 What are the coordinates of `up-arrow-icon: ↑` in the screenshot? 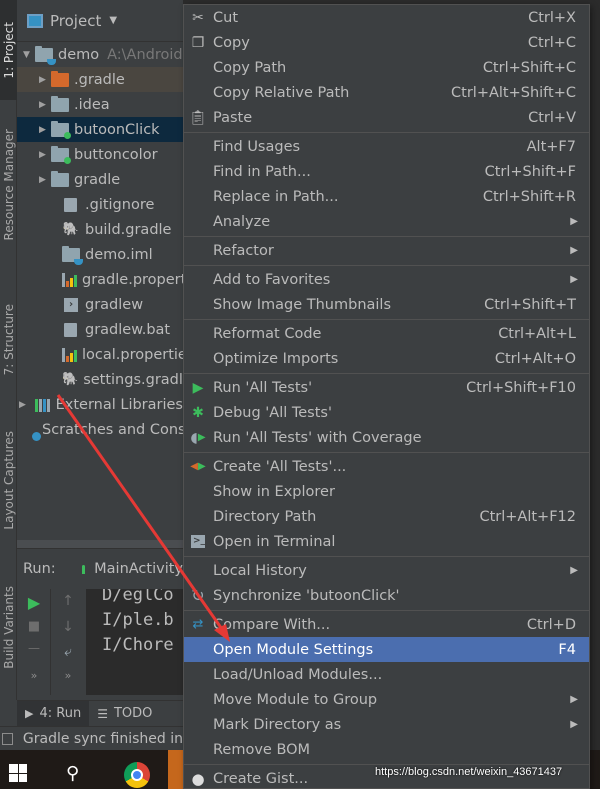 It's located at (68, 601).